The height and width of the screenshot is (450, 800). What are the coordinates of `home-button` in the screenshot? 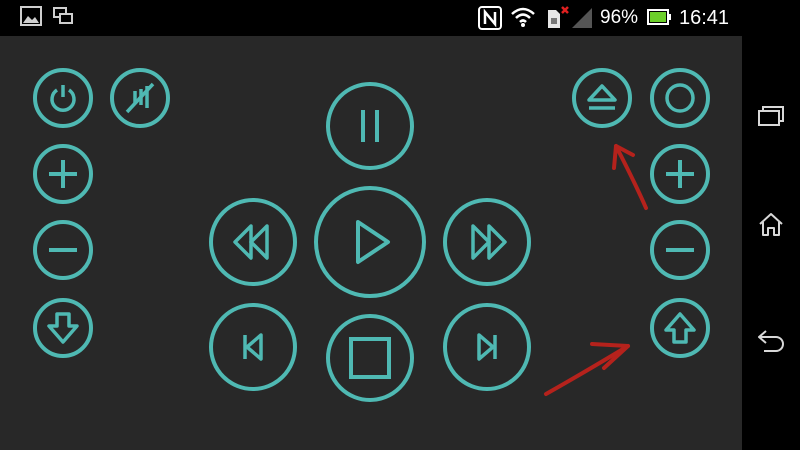 It's located at (771, 224).